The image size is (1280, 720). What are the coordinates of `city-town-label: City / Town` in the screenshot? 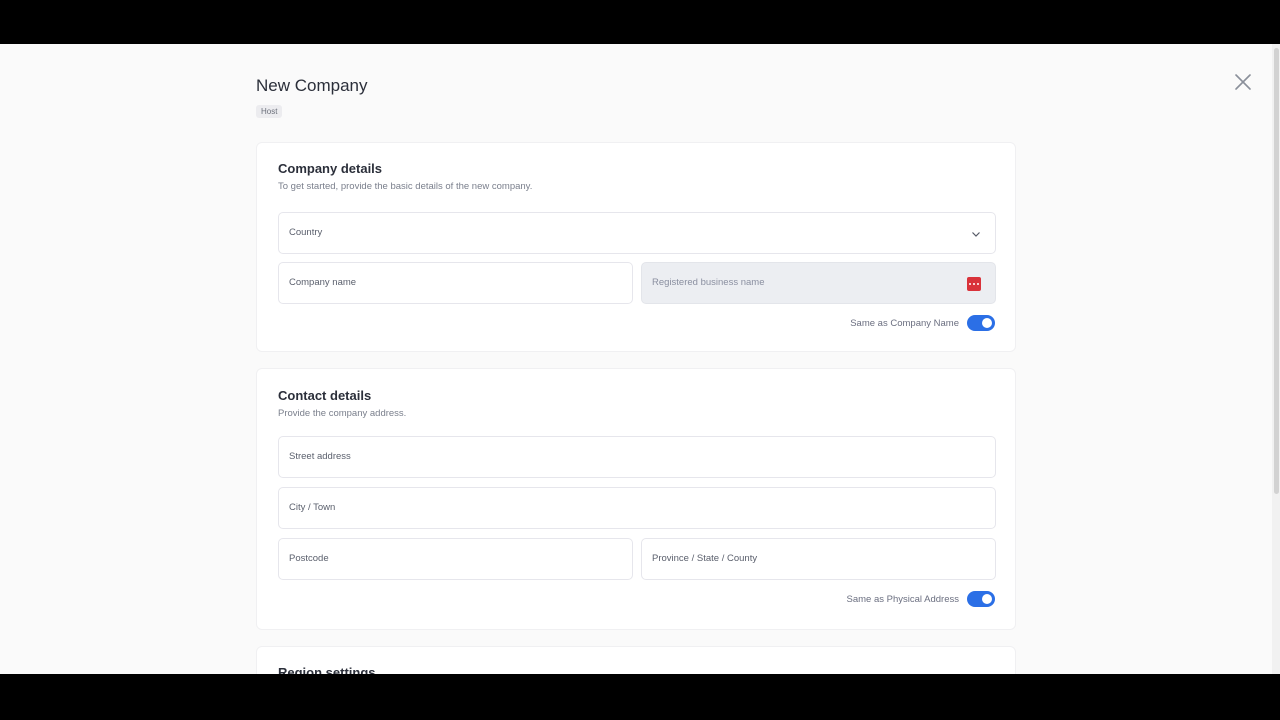 It's located at (312, 507).